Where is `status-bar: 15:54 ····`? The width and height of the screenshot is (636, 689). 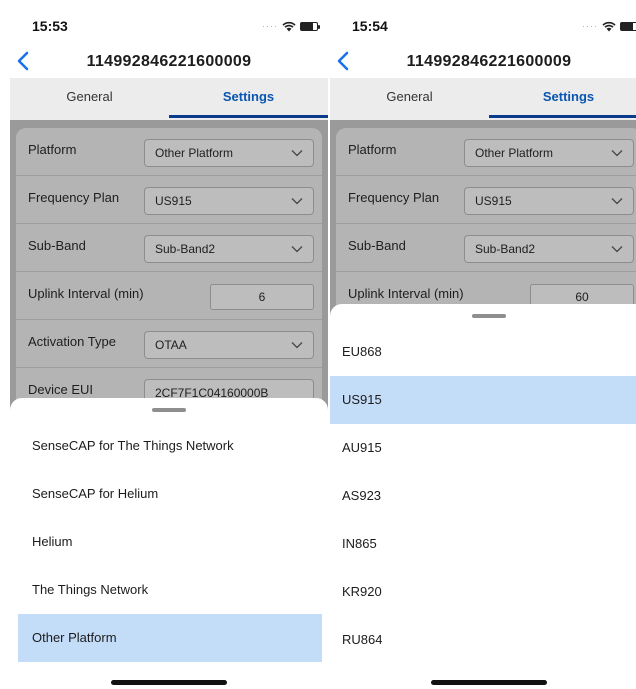
status-bar: 15:54 ···· is located at coordinates (483, 24).